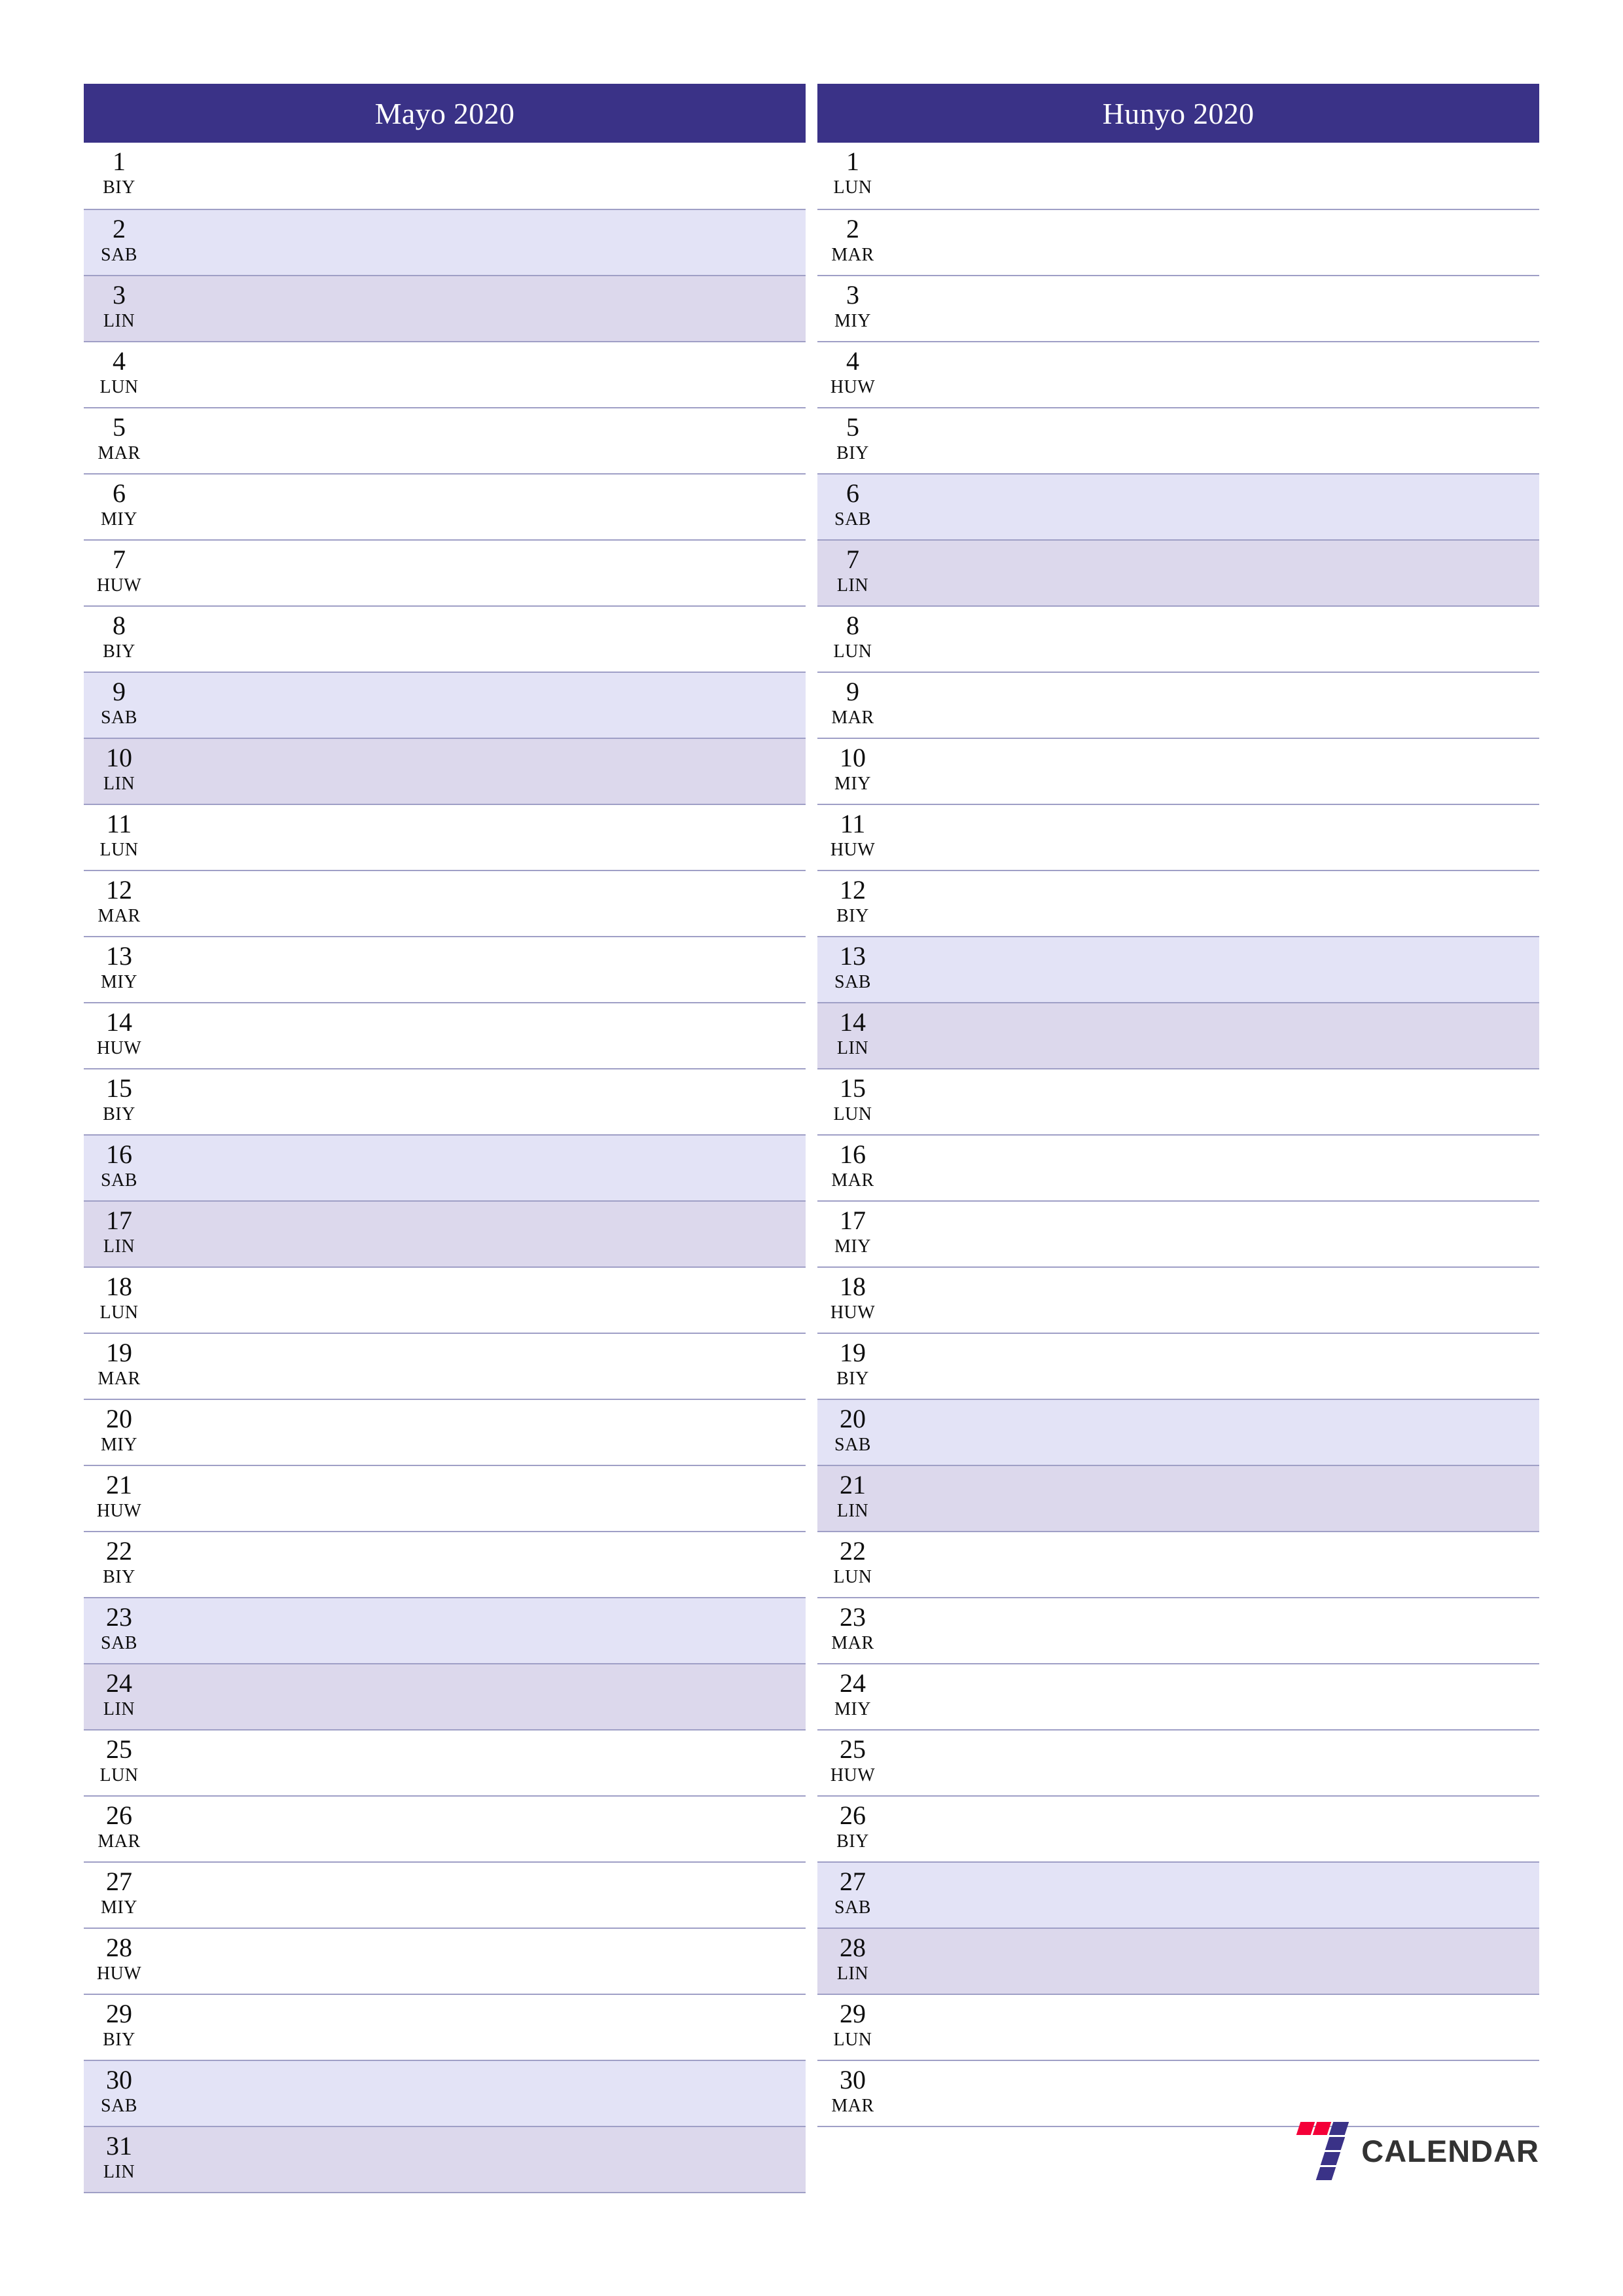 The height and width of the screenshot is (2296, 1623). What do you see at coordinates (1178, 176) in the screenshot?
I see `day-row: 1 LUN` at bounding box center [1178, 176].